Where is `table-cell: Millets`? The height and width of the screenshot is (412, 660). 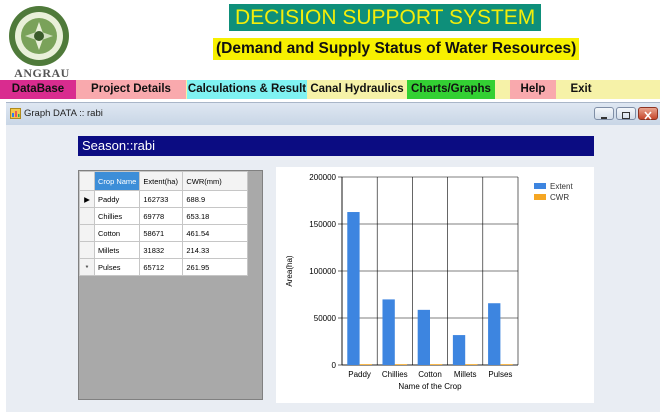 table-cell: Millets is located at coordinates (117, 250).